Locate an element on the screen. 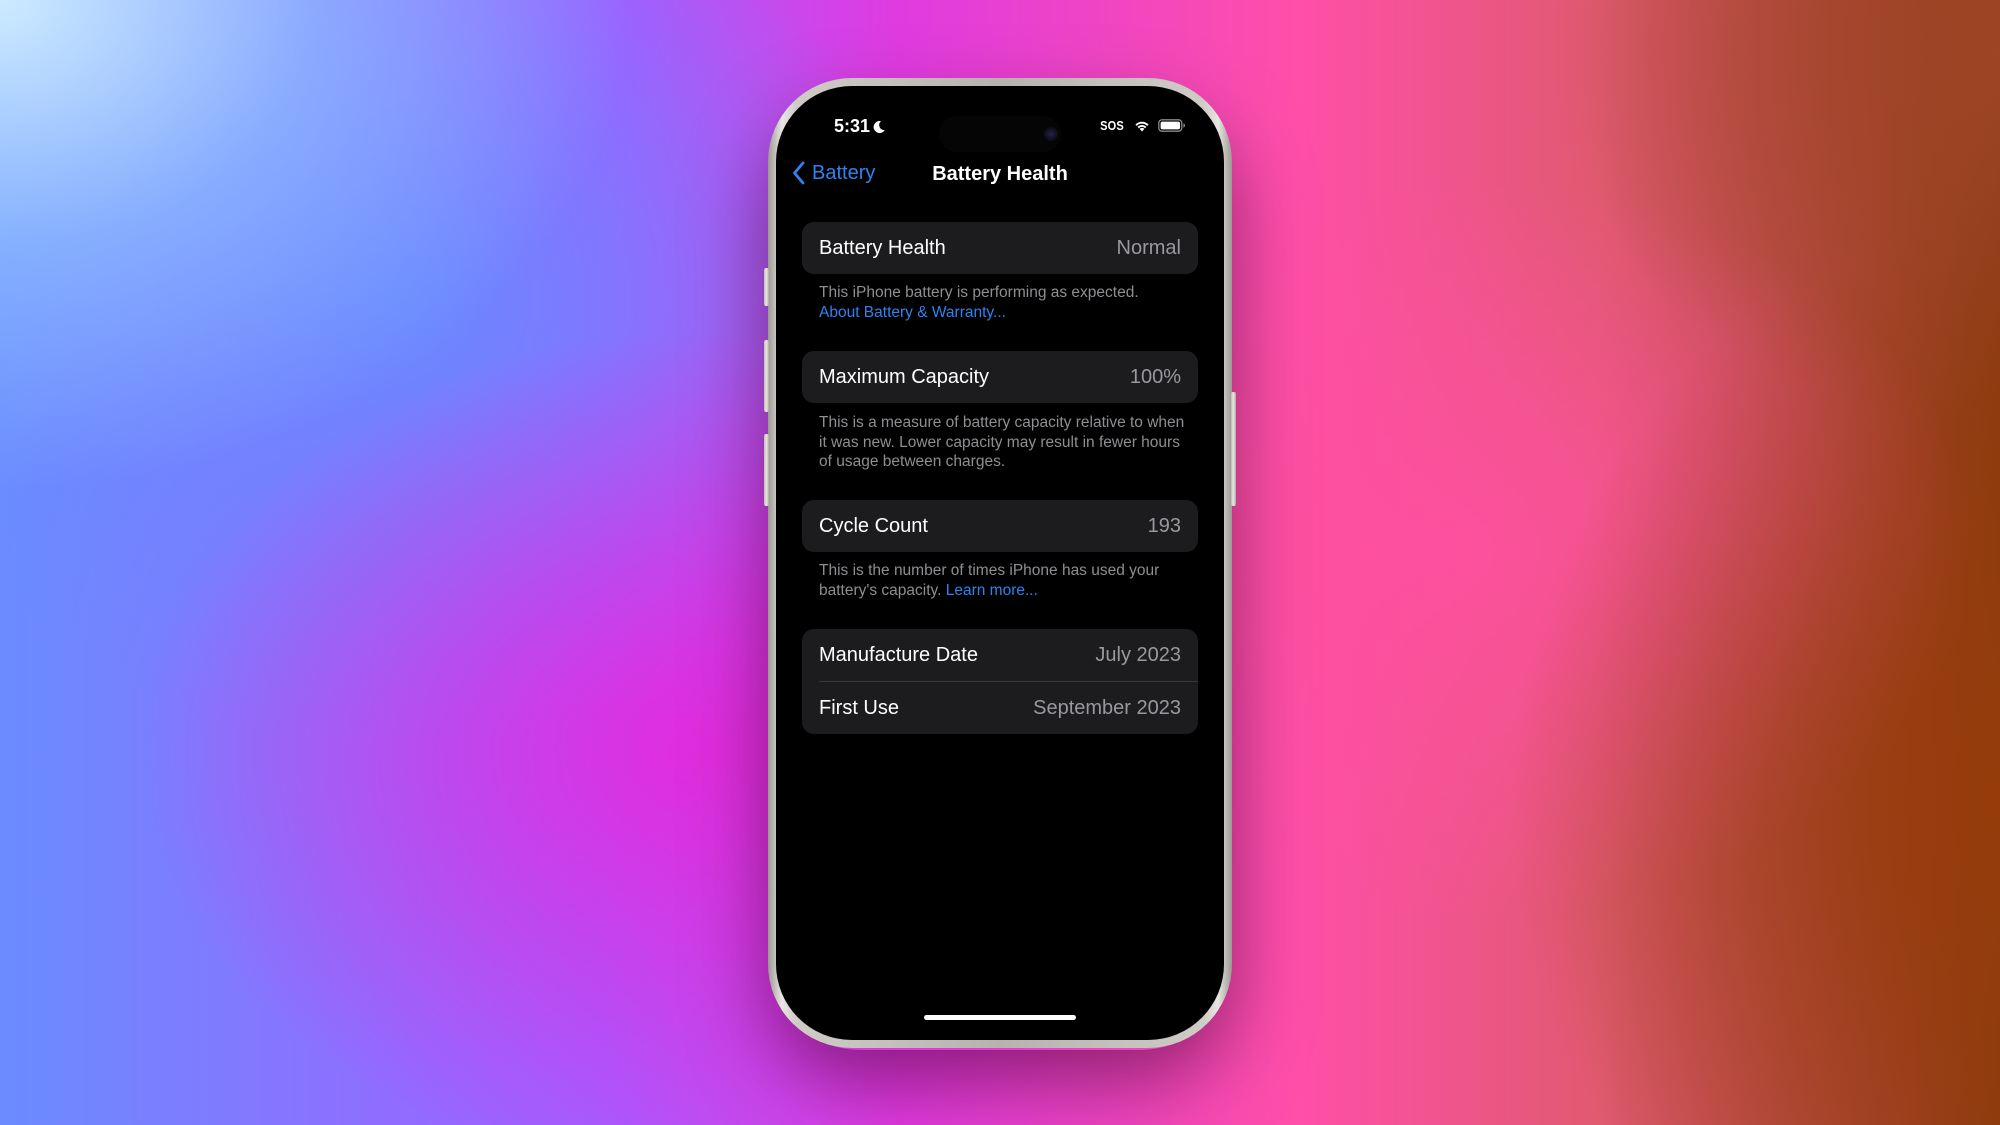  wifi-icon is located at coordinates (1142, 126).